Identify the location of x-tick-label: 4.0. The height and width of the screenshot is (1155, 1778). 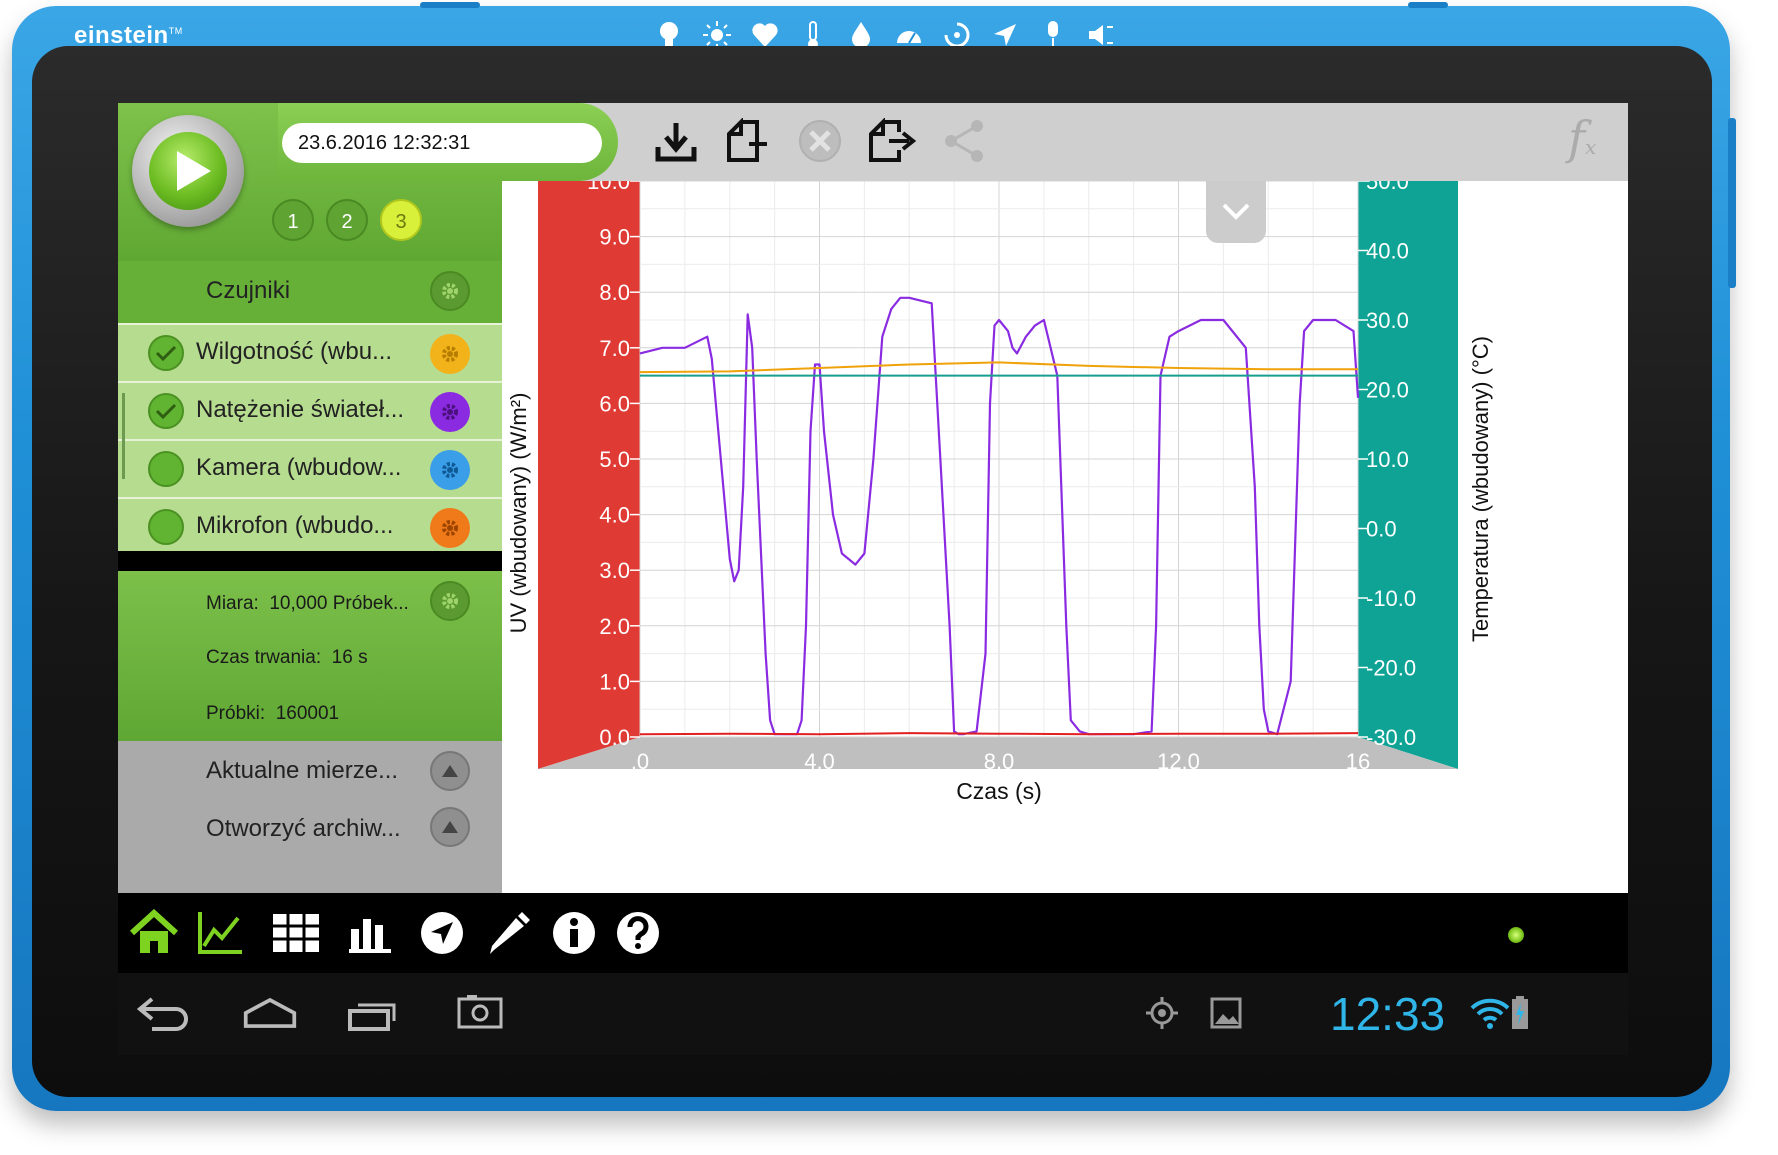
(819, 761).